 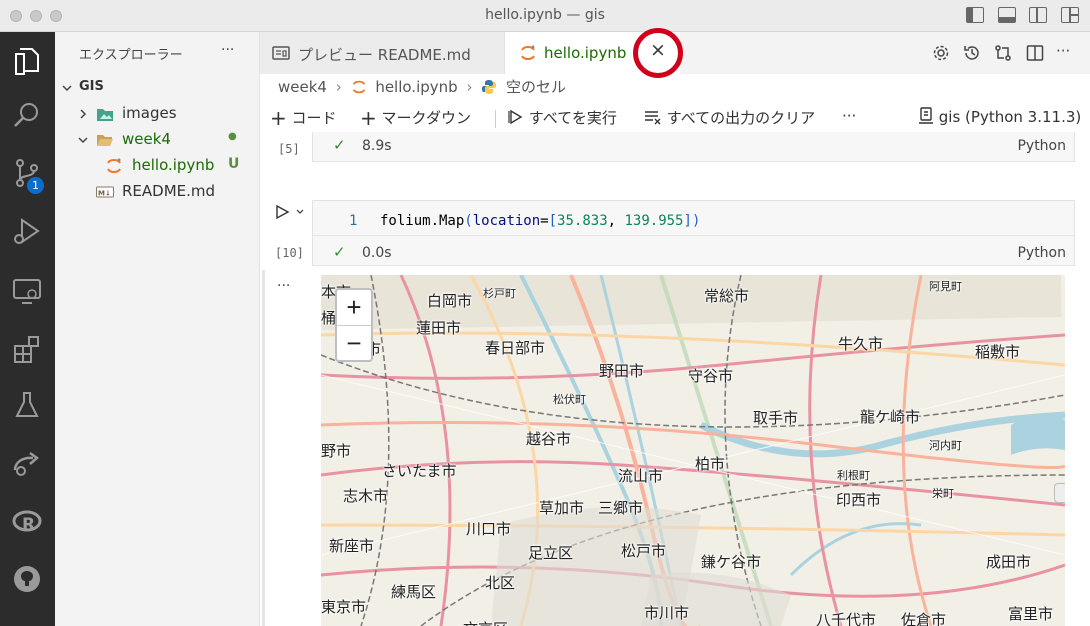 What do you see at coordinates (495, 119) in the screenshot?
I see `toolbar-divider` at bounding box center [495, 119].